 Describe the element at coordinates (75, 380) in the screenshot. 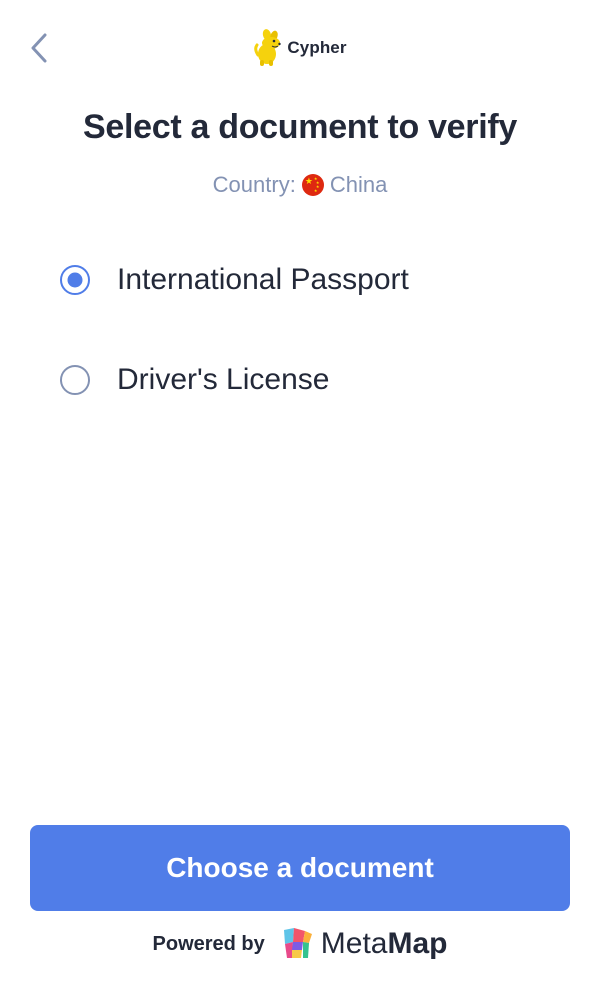

I see `radio-button-unselected` at that location.